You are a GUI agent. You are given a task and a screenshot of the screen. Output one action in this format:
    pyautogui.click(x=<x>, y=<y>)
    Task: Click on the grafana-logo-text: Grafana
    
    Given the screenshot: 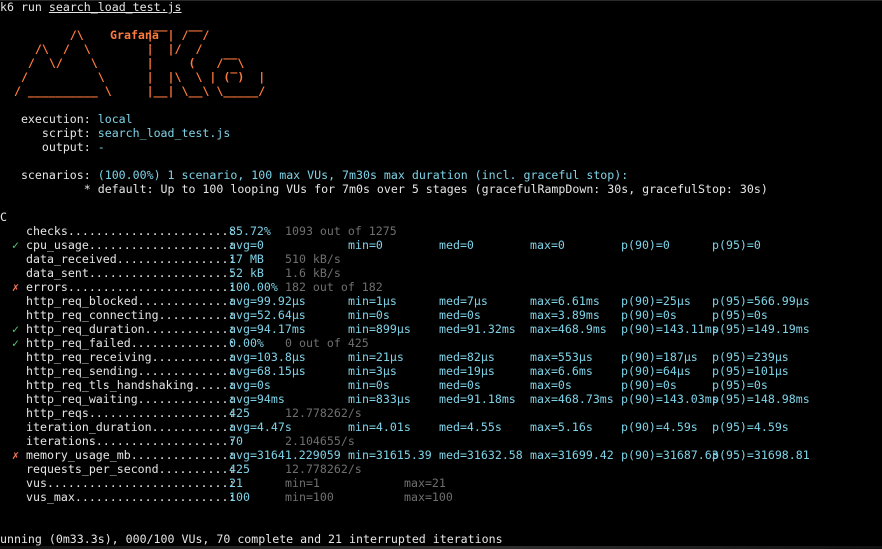 What is the action you would take?
    pyautogui.click(x=134, y=35)
    